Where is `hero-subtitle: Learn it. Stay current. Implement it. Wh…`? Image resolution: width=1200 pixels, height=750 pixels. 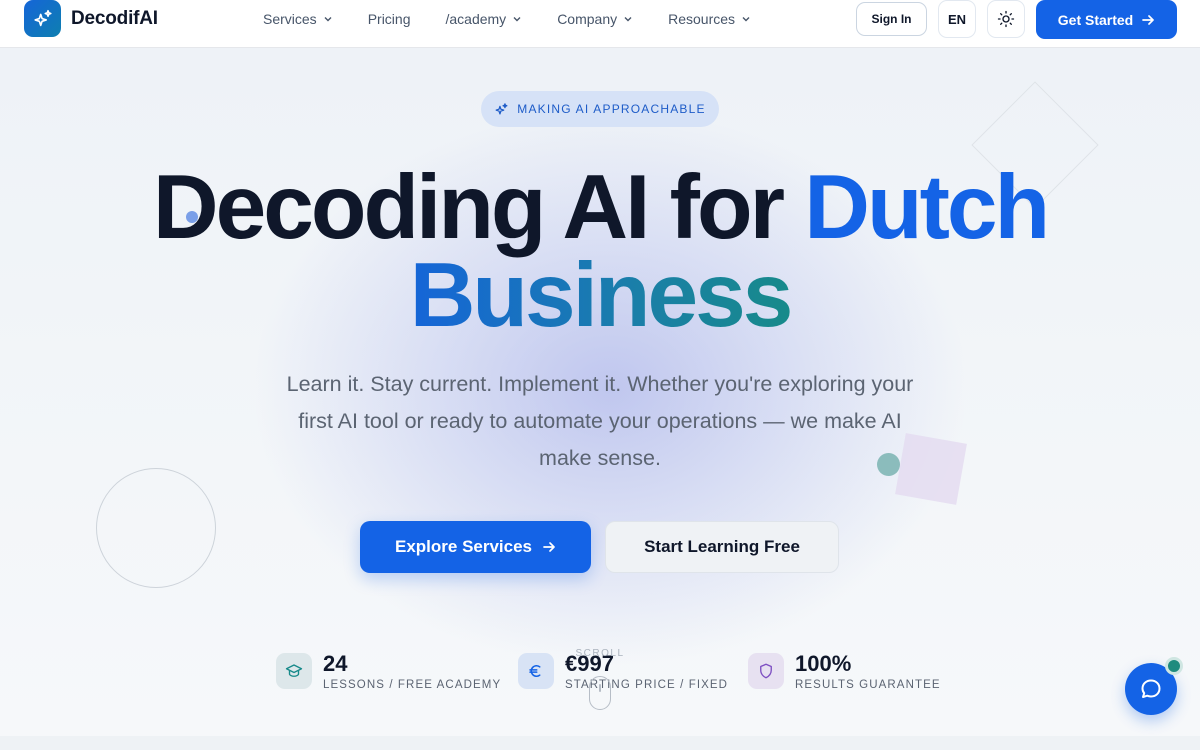
hero-subtitle: Learn it. Stay current. Implement it. Wh… is located at coordinates (600, 421).